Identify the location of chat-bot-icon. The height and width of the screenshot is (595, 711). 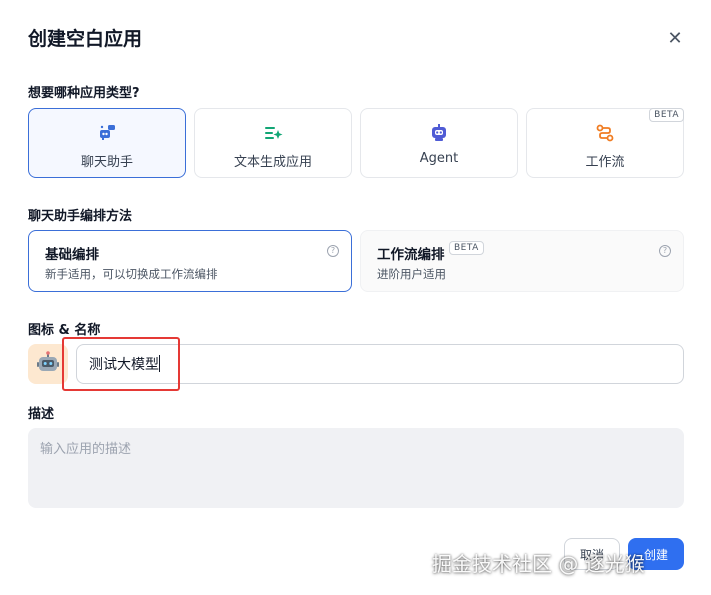
(107, 132).